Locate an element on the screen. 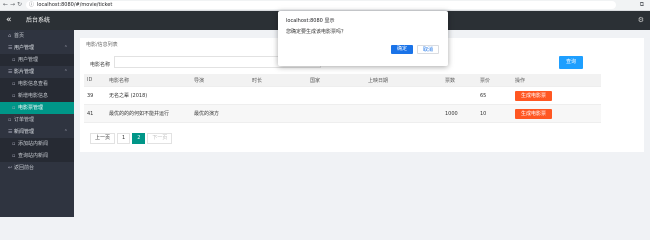  column-header: ID is located at coordinates (95, 80).